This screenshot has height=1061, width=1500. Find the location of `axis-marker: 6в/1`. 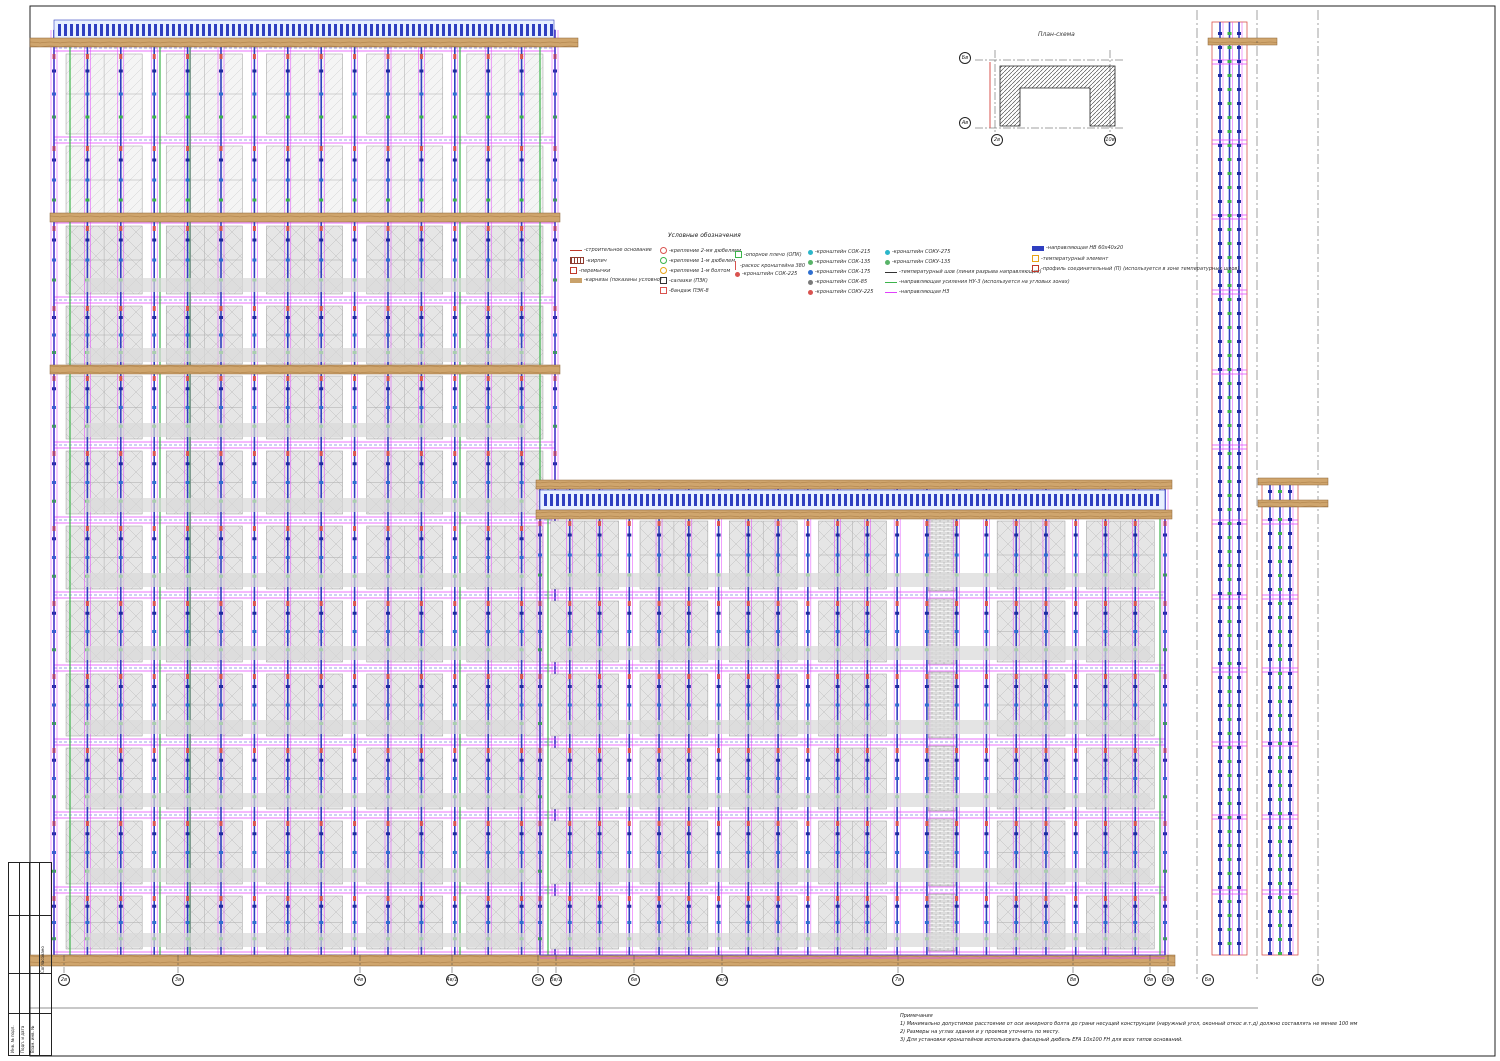

axis-marker: 6в/1 is located at coordinates (722, 980).